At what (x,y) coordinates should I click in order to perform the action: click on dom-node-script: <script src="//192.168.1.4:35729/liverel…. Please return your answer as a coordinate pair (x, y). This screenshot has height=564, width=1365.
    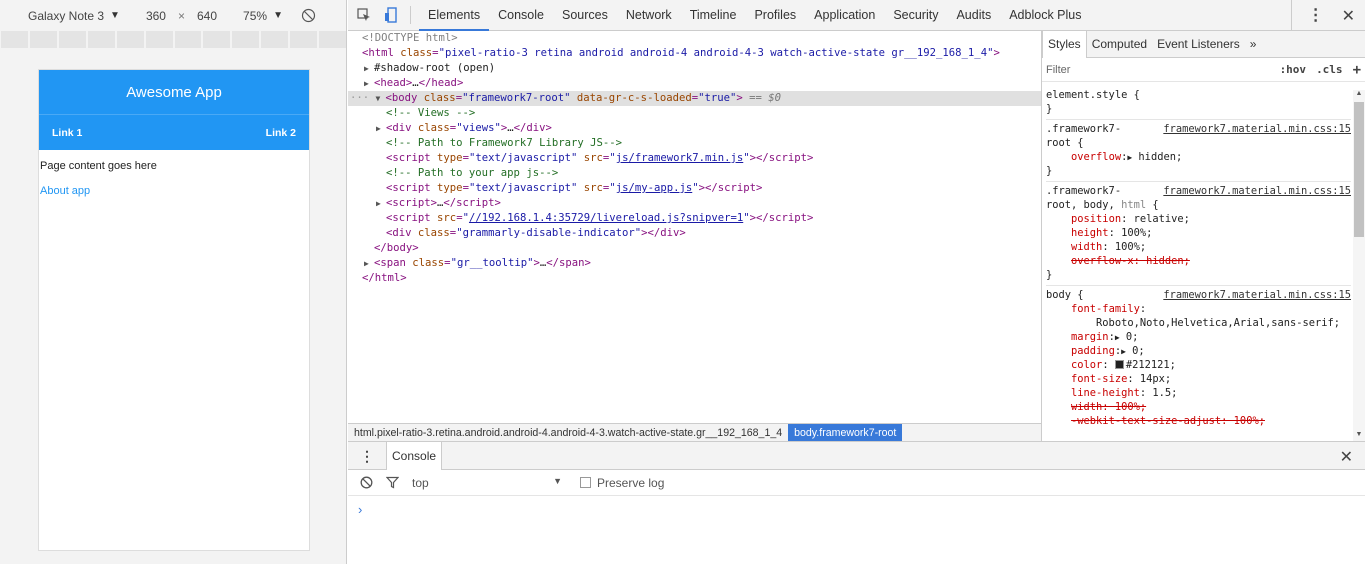
    Looking at the image, I should click on (694, 218).